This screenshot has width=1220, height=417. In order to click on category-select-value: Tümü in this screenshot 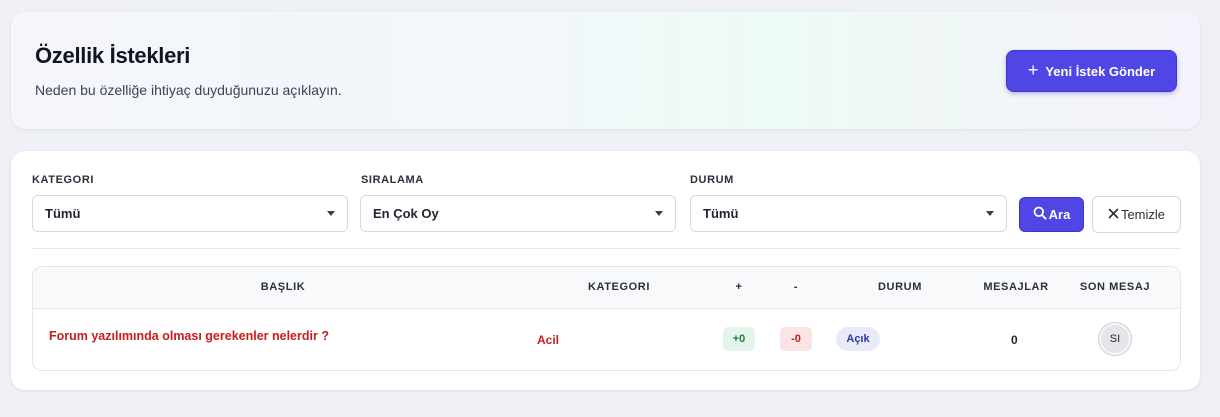, I will do `click(63, 213)`.